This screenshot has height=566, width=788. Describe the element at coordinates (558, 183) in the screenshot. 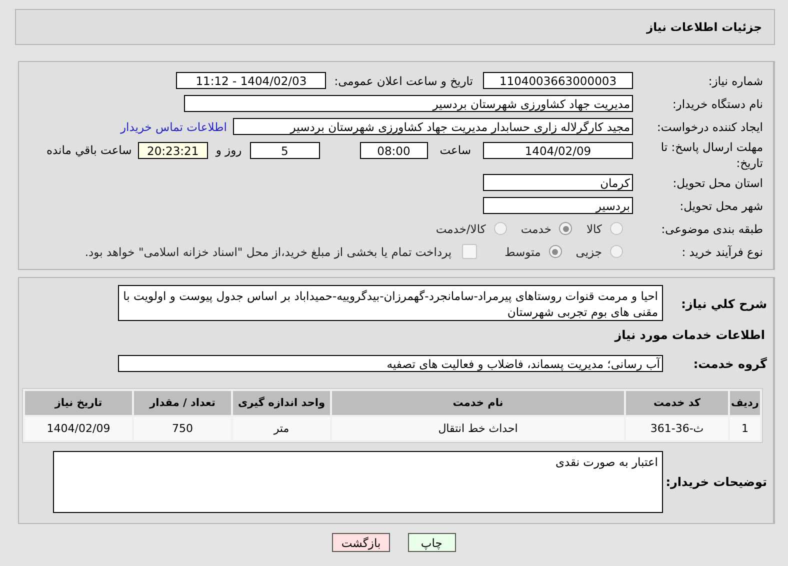

I see `province-field: کرمان` at that location.